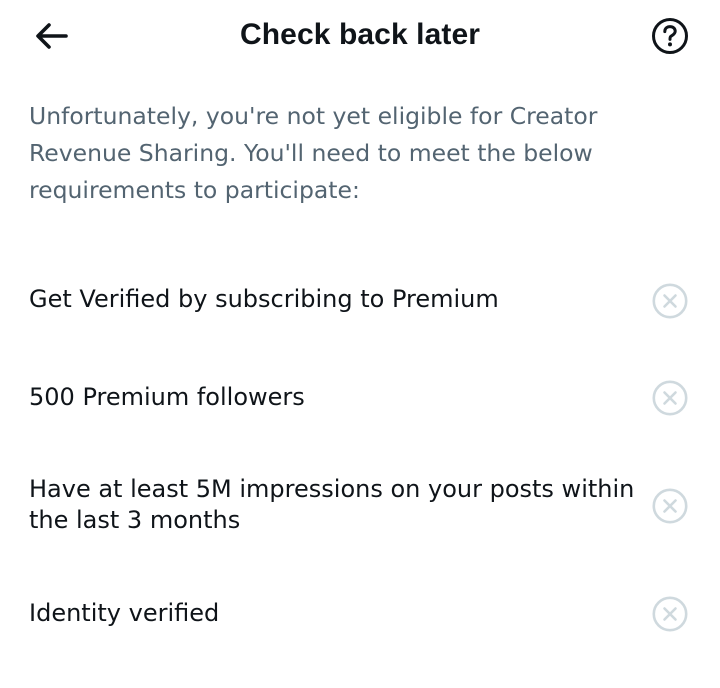 This screenshot has width=720, height=688. I want to click on page-title: Check back later, so click(360, 34).